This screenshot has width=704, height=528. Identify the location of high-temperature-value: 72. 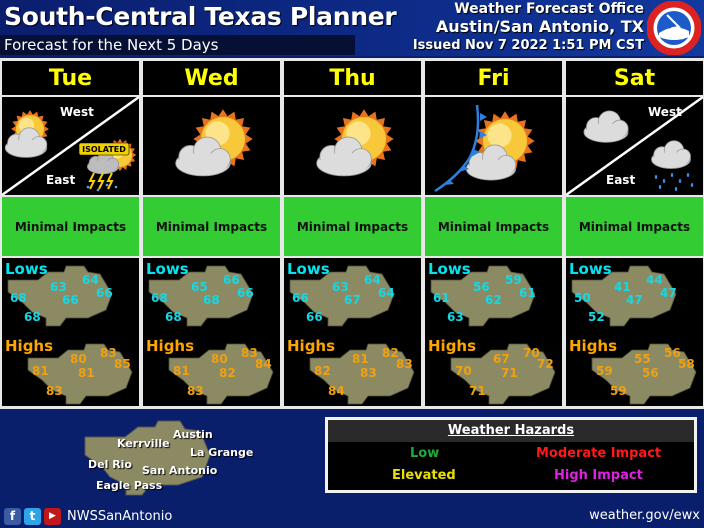
(545, 364).